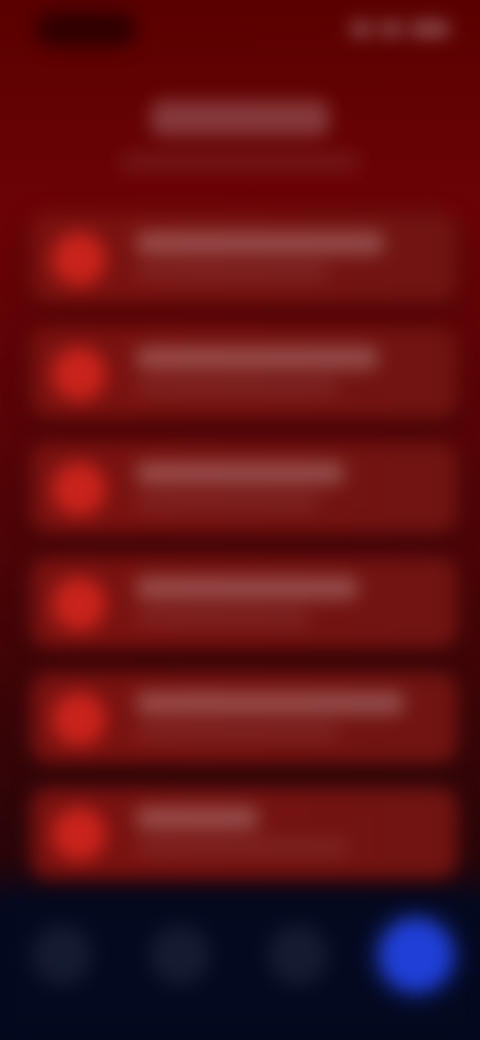  I want to click on signal-icon, so click(361, 29).